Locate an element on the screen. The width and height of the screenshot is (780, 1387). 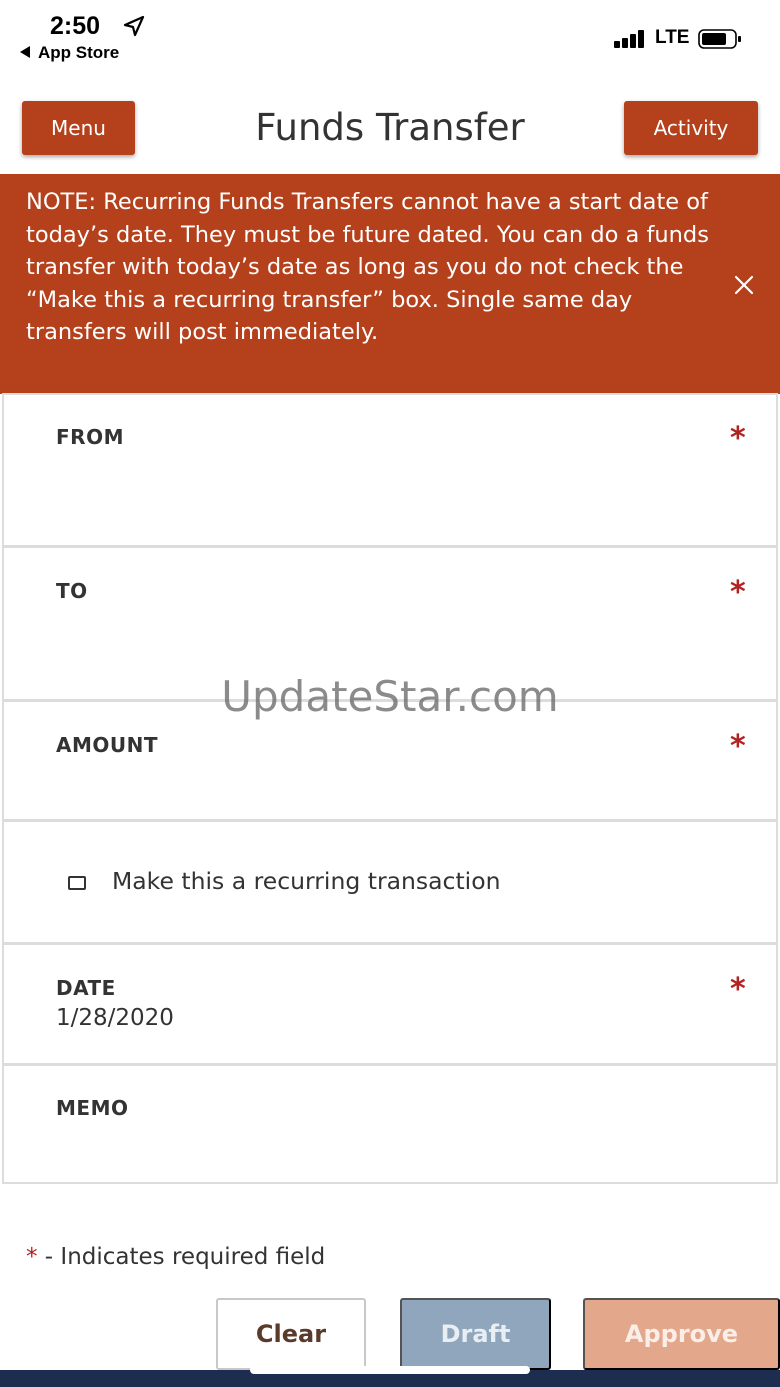
recurring-label: Make this a recurring transaction is located at coordinates (306, 881).